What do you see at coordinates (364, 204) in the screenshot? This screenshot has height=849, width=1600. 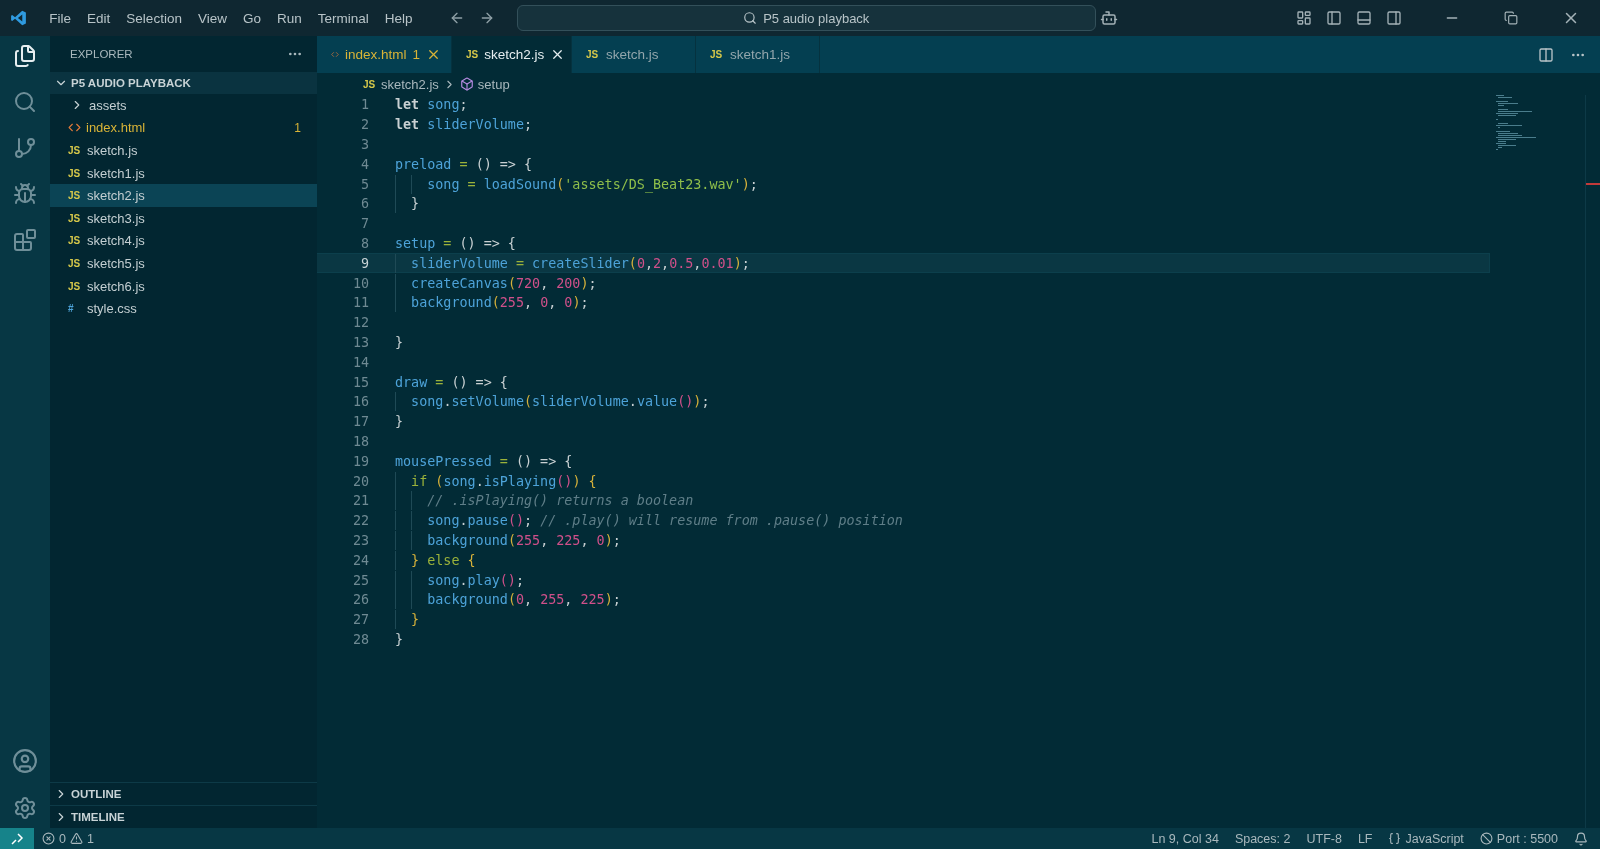 I see `line-number: 6` at bounding box center [364, 204].